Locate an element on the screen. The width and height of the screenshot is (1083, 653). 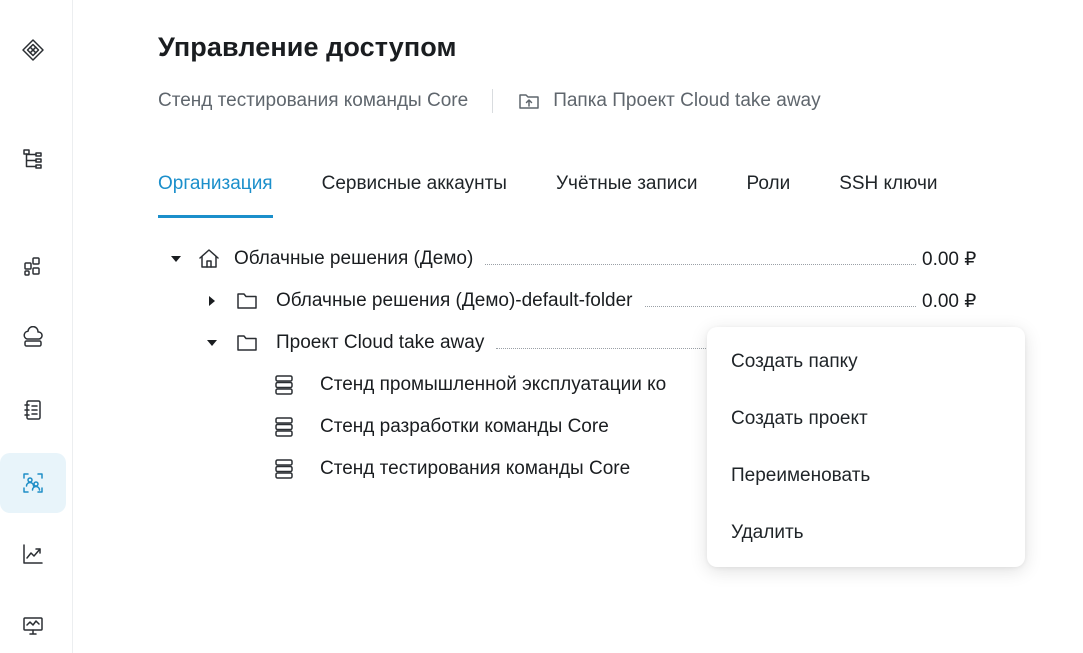
tab-service-accounts: Сервисные аккаунты is located at coordinates (414, 194).